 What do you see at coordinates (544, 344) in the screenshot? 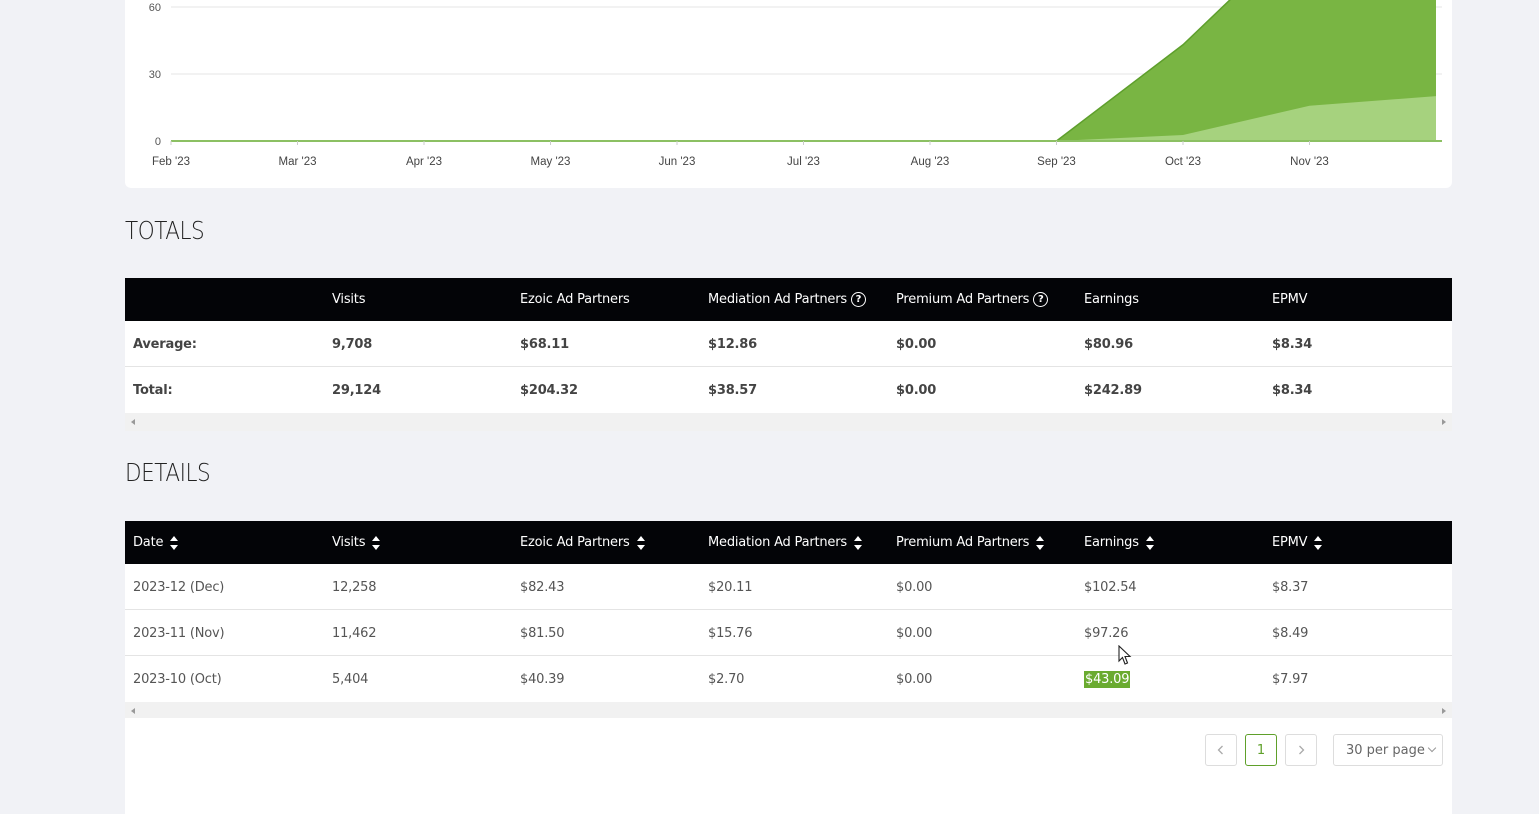
I see `table-cell: $68.11` at bounding box center [544, 344].